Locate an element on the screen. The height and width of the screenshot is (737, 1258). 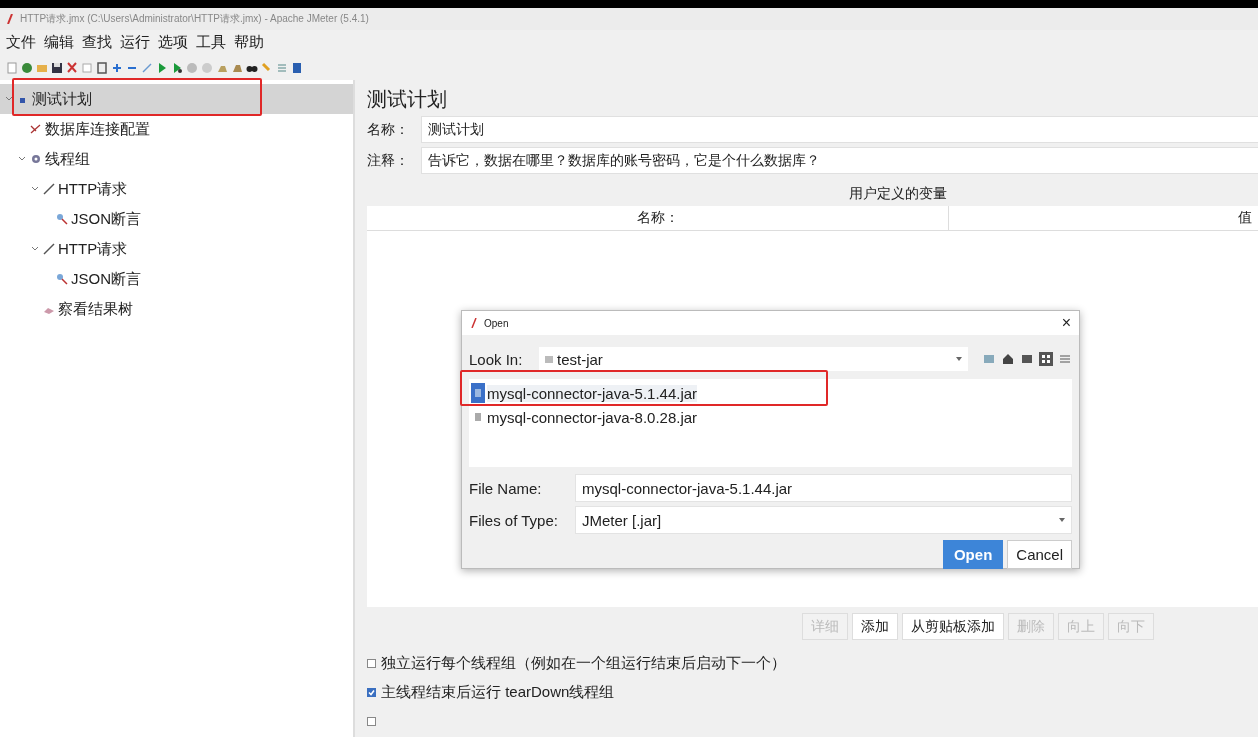
input-field: 告诉它，数据在哪里？数据库的账号密码，它是个什么数据库？ is located at coordinates (839, 160).